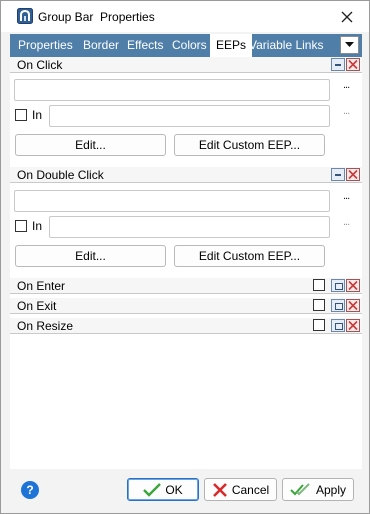  What do you see at coordinates (186, 65) in the screenshot?
I see `section-header-on-click: On Click` at bounding box center [186, 65].